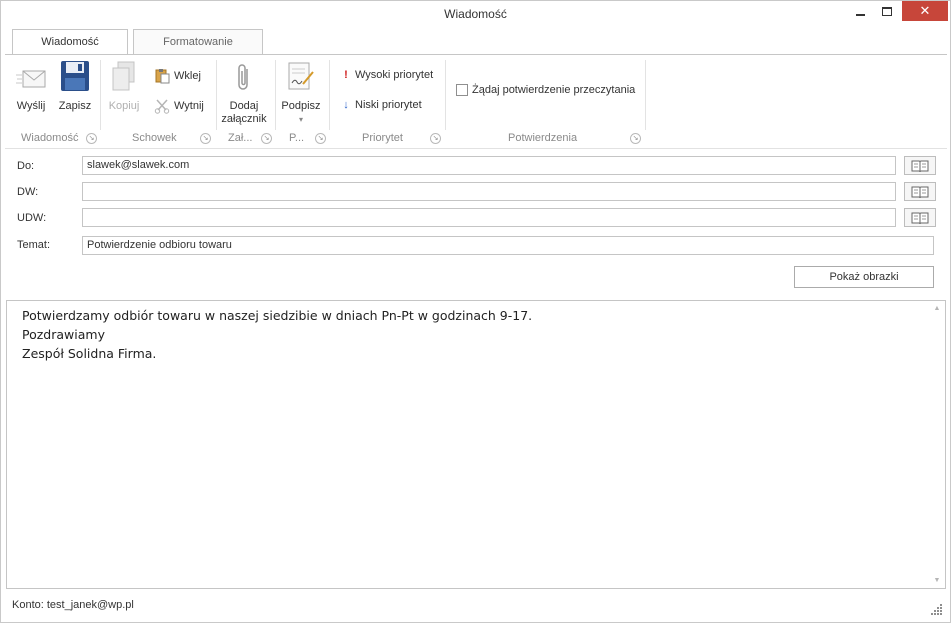 The width and height of the screenshot is (951, 623). I want to click on read-receipt-checkbox: Żądaj potwierdzenie przeczytania, so click(545, 90).